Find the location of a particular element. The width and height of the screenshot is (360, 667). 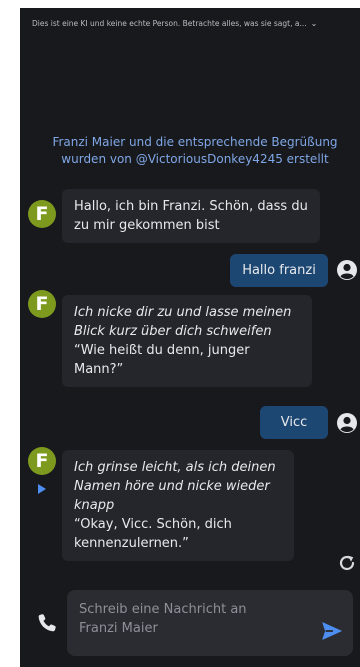

message-text: Hallo franzi is located at coordinates (279, 270).